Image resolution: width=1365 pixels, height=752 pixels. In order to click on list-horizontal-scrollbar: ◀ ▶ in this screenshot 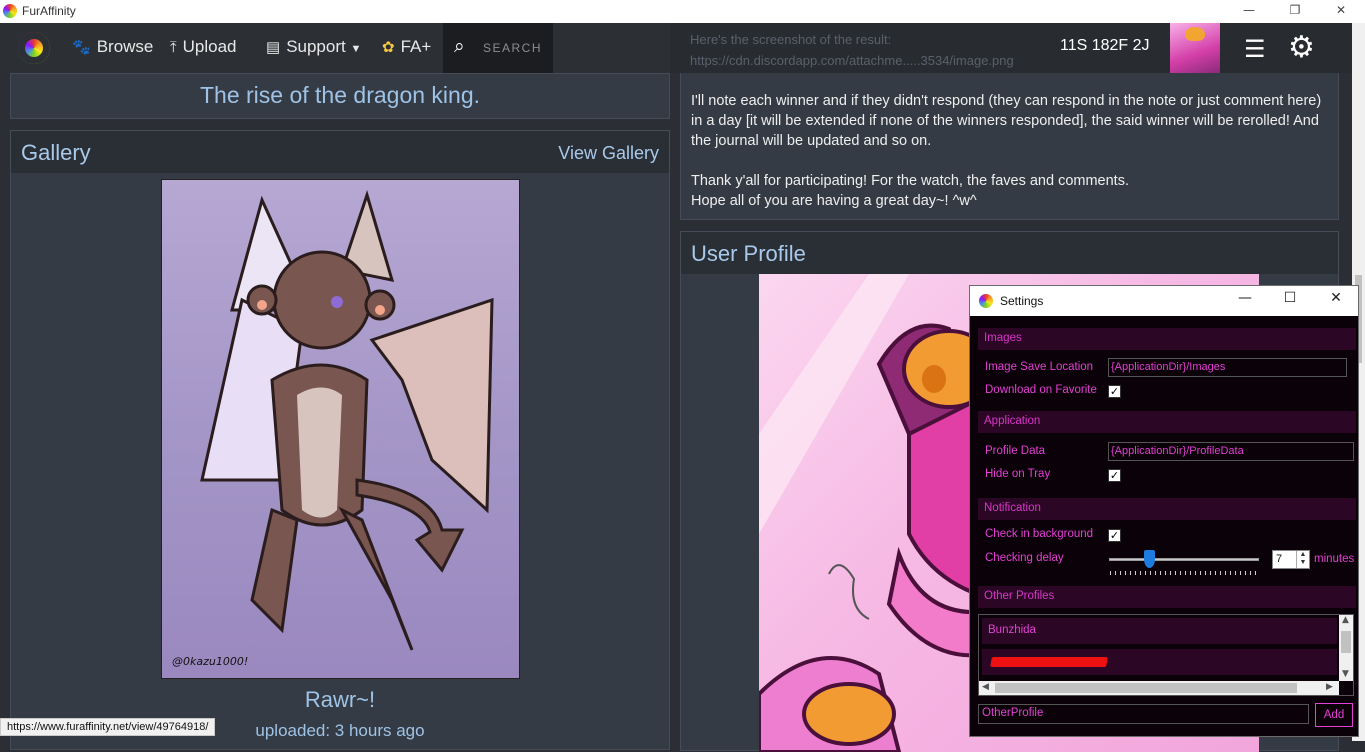, I will do `click(1159, 688)`.